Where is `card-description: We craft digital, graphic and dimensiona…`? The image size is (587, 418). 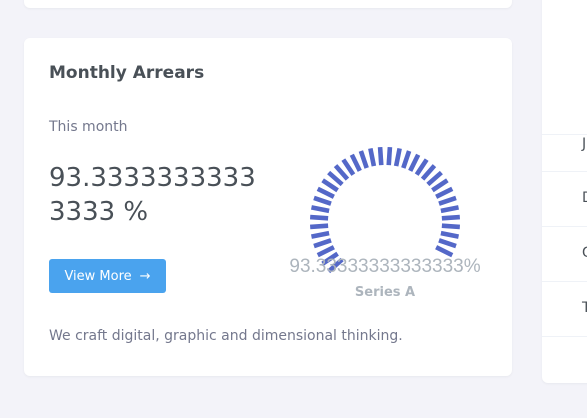
card-description: We craft digital, graphic and dimensiona… is located at coordinates (226, 336).